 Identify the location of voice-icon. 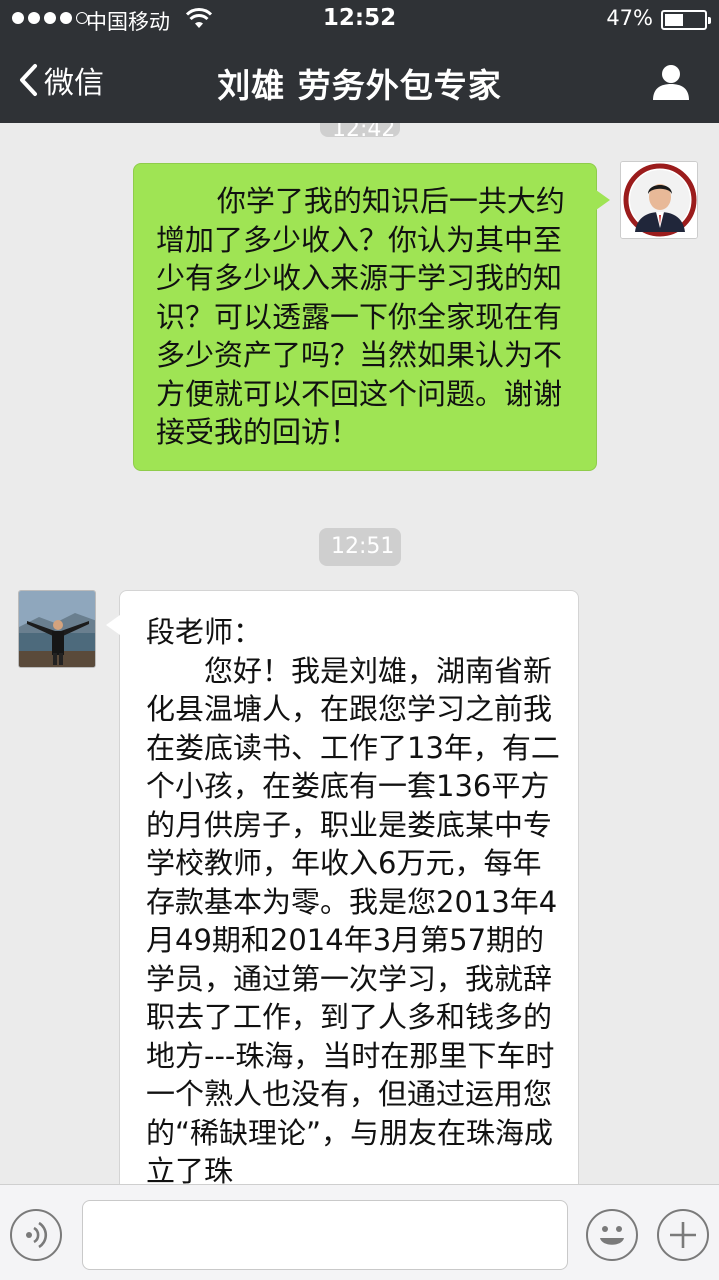
(37, 1235).